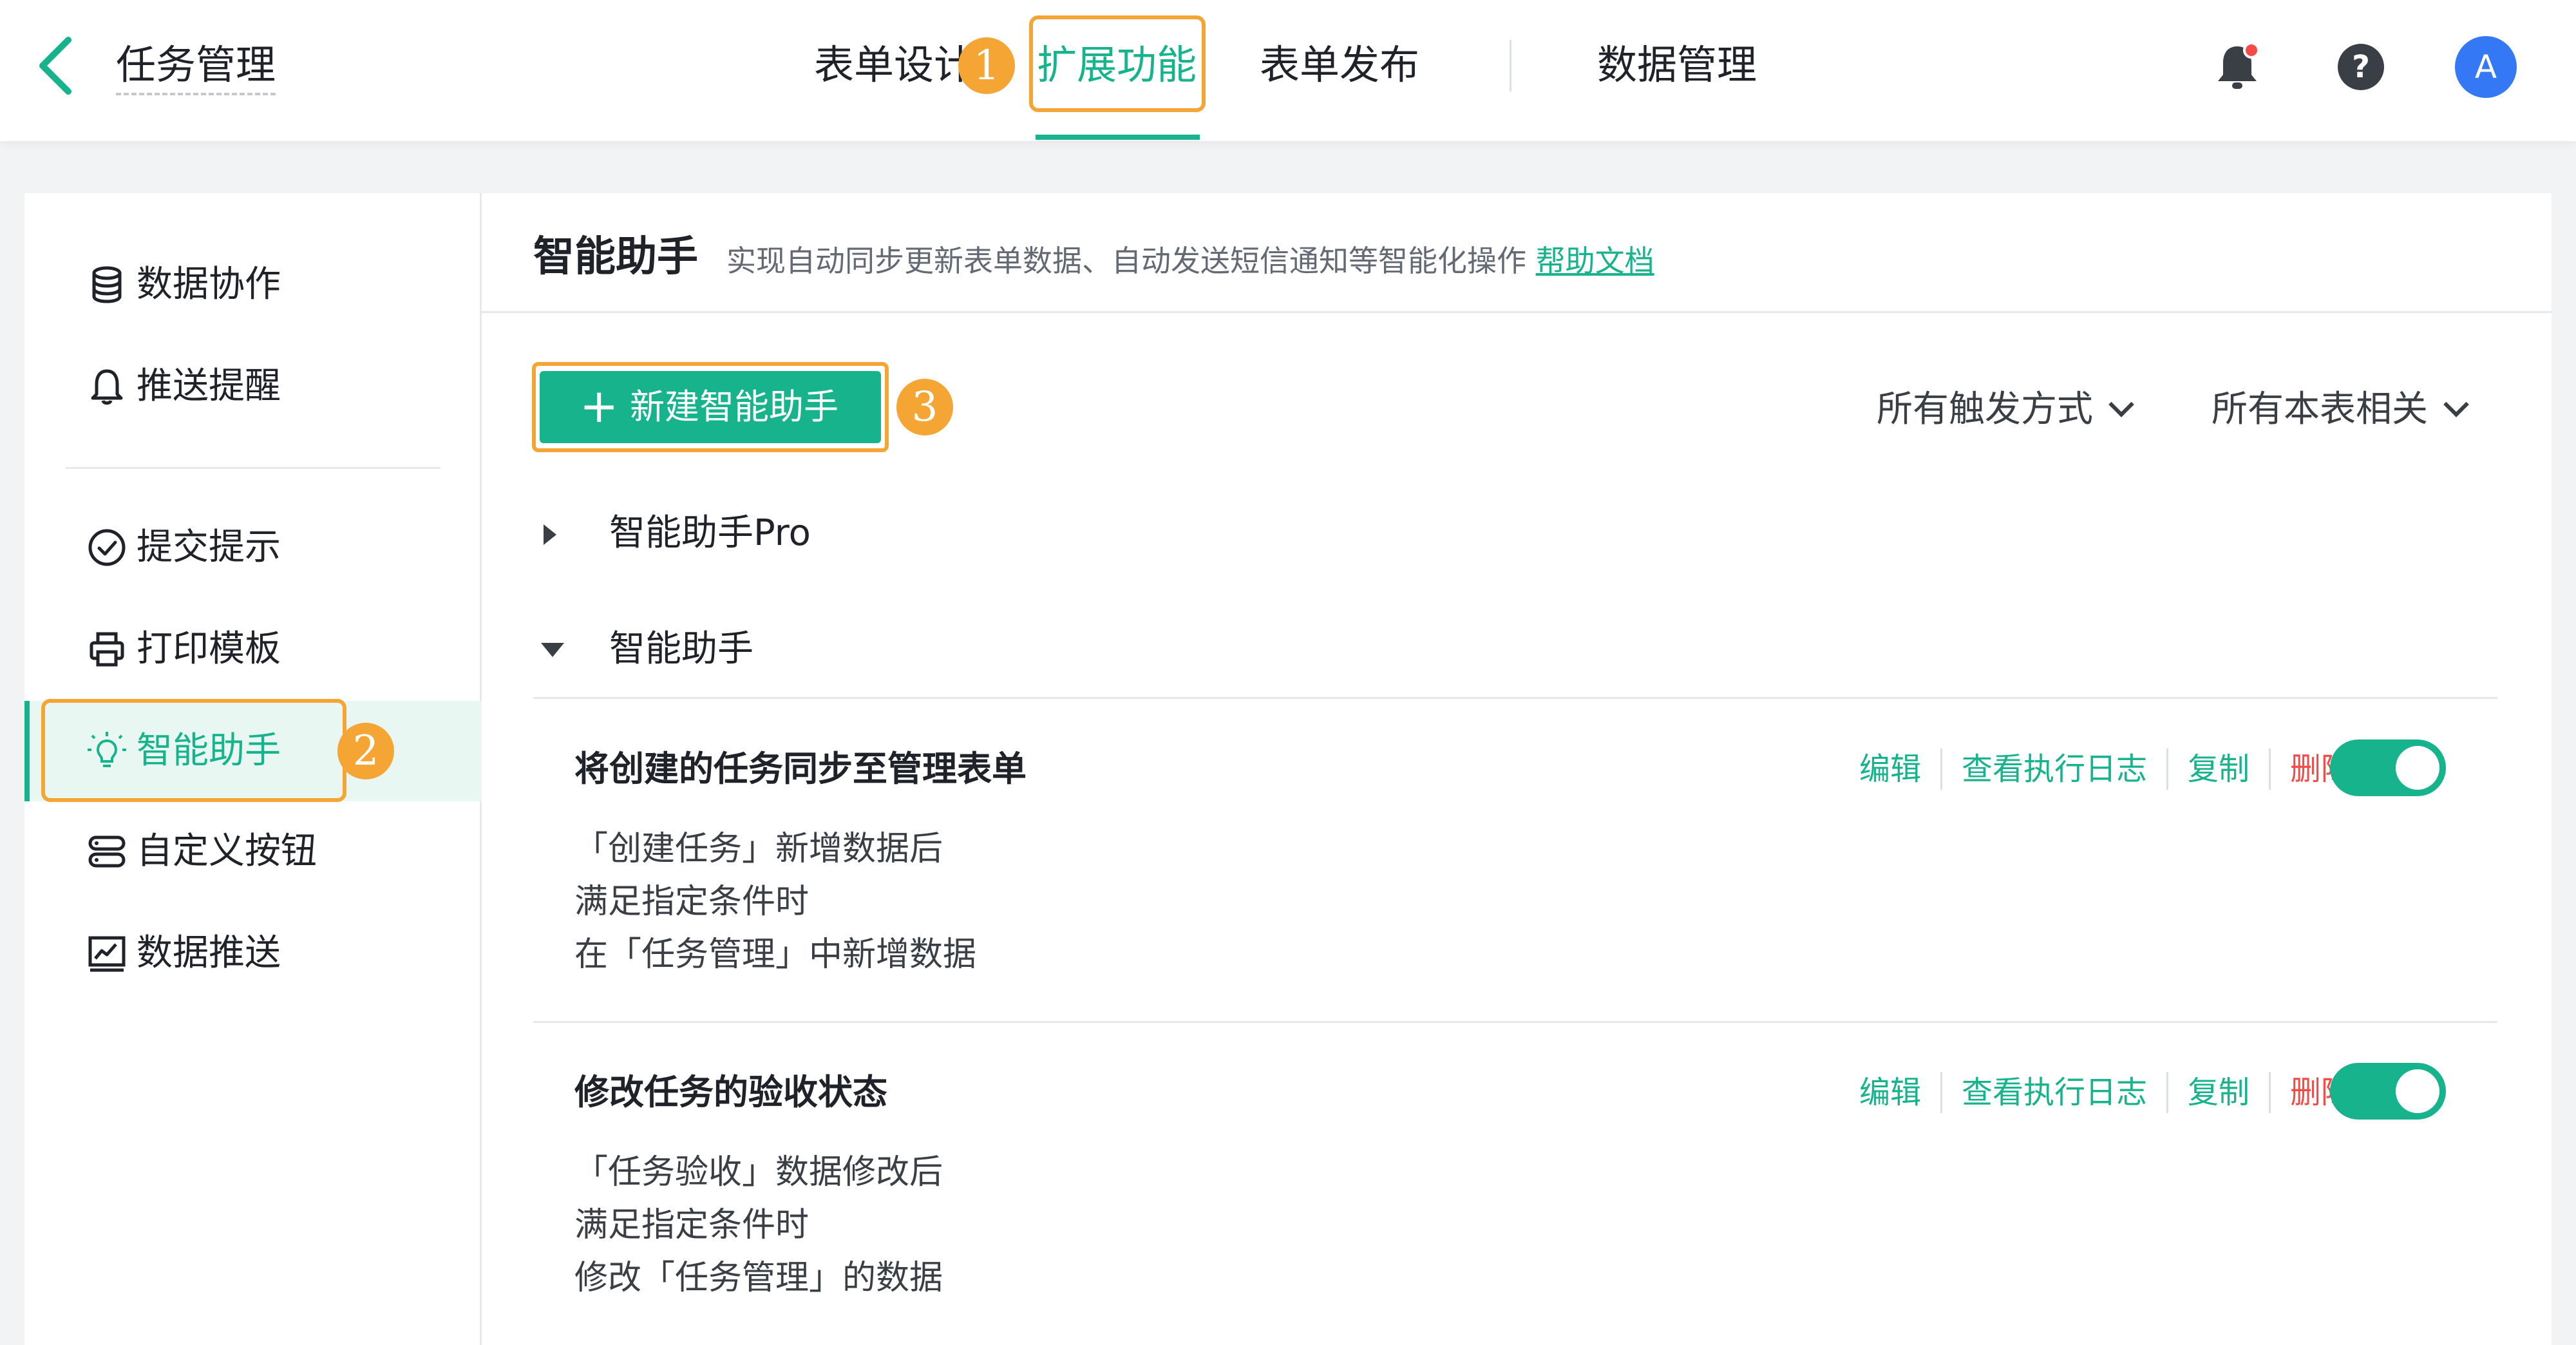 The height and width of the screenshot is (1345, 2576). I want to click on group-label: 智能助手Pro, so click(710, 533).